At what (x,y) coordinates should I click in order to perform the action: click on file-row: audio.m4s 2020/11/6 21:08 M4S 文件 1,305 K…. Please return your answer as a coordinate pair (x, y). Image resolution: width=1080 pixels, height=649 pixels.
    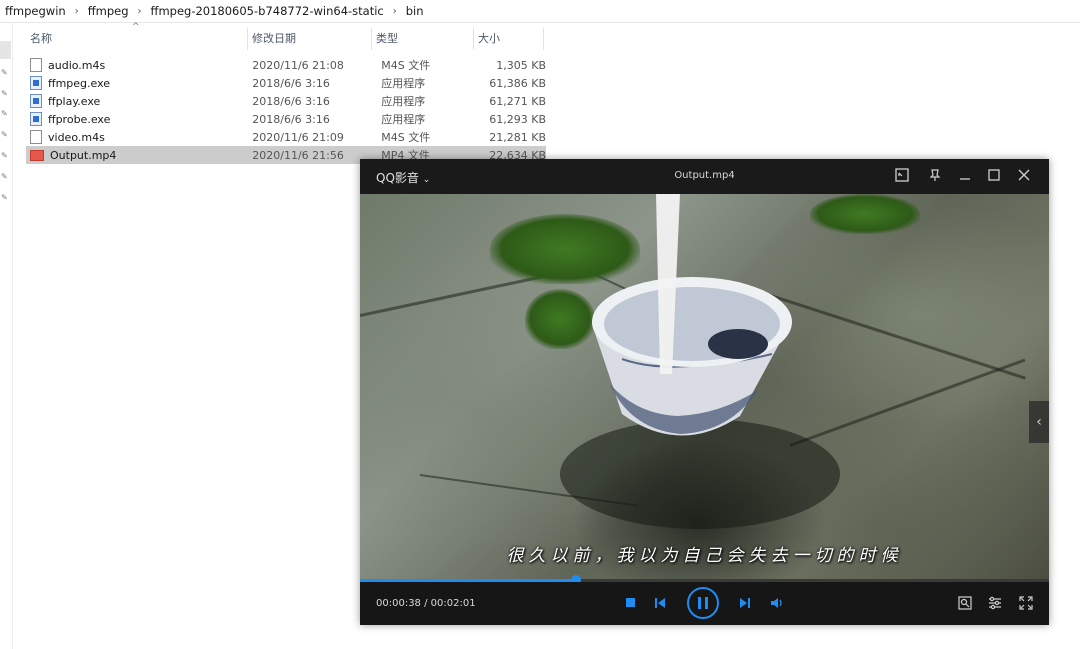
    Looking at the image, I should click on (286, 65).